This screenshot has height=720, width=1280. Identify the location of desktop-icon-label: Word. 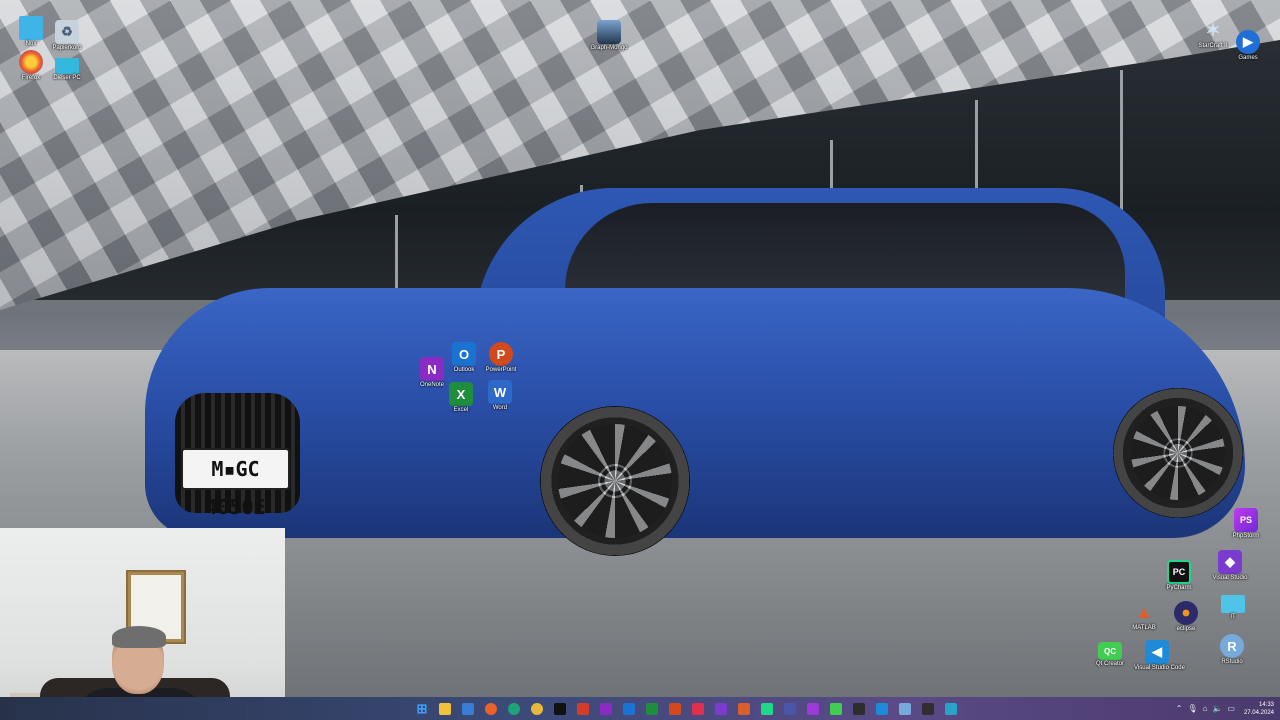
(500, 408).